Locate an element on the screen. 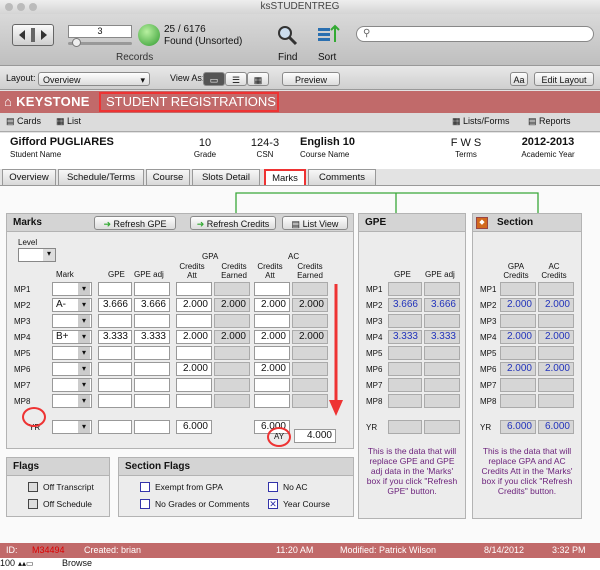  view-as-form-button: ▭ is located at coordinates (214, 79).